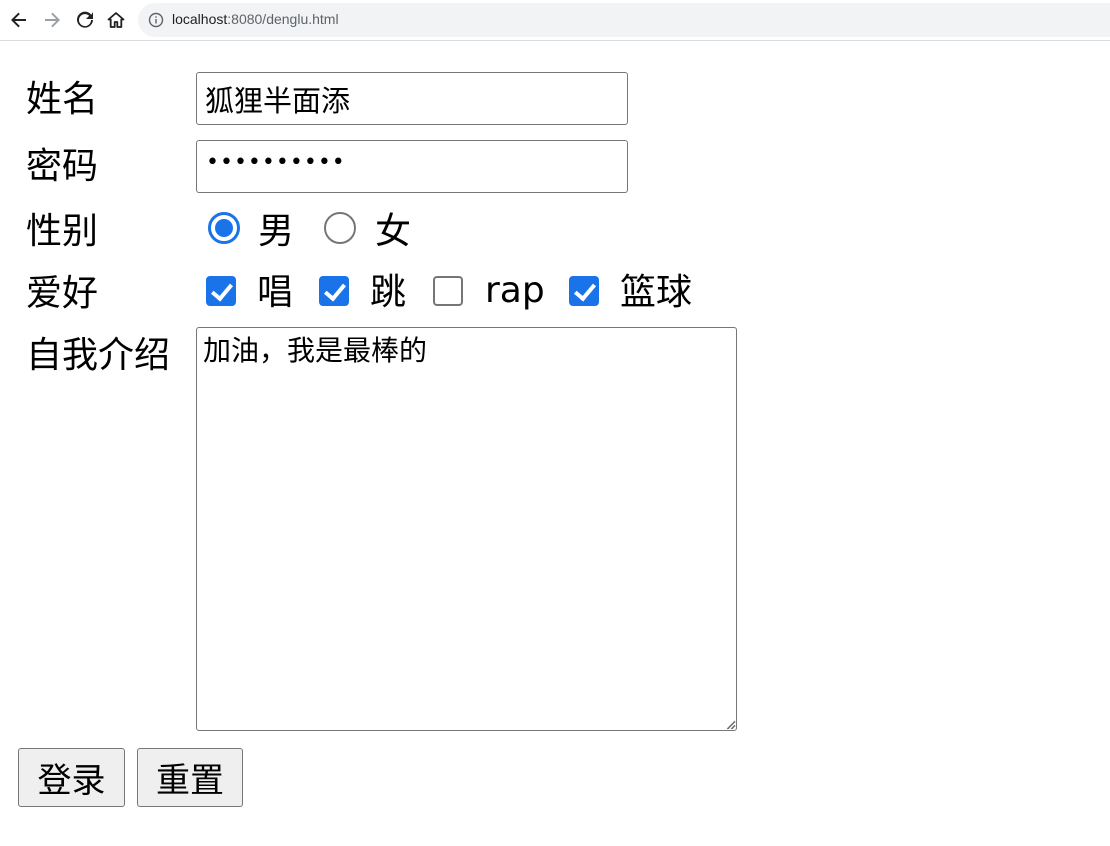 This screenshot has height=846, width=1110. Describe the element at coordinates (255, 19) in the screenshot. I see `url-text: localhost:8080/denglu.html` at that location.